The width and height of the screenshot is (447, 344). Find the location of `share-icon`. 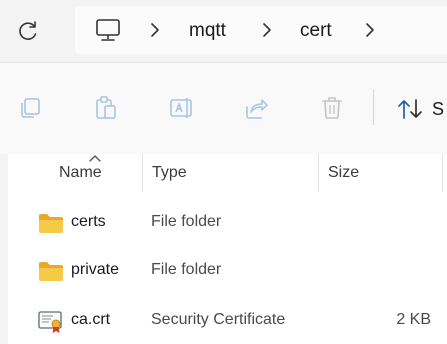

share-icon is located at coordinates (256, 108).